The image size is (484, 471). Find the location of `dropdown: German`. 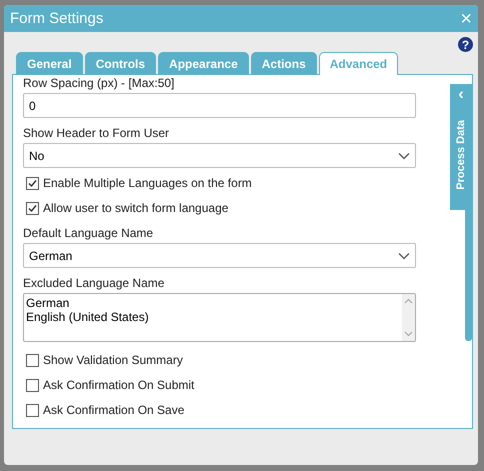

dropdown: German is located at coordinates (219, 255).